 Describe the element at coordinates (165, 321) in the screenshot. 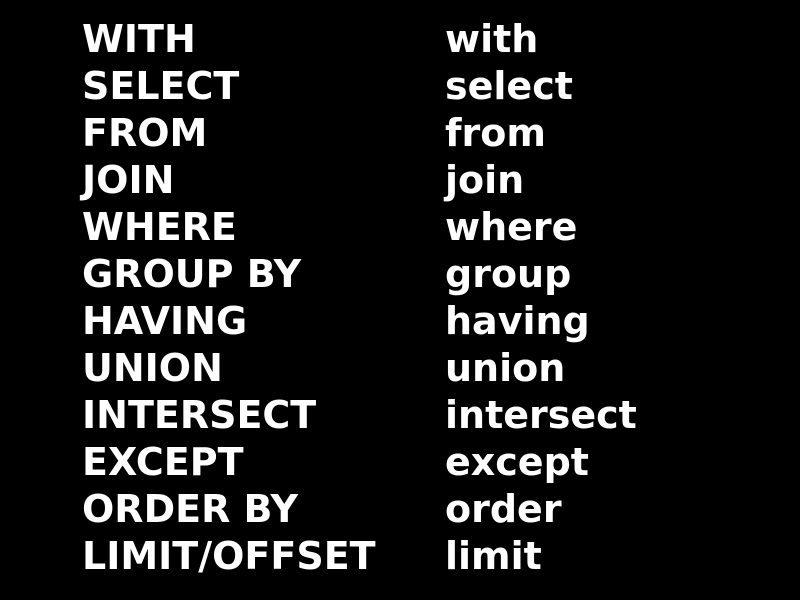

I see `uppercase-keyword: HAVING` at that location.